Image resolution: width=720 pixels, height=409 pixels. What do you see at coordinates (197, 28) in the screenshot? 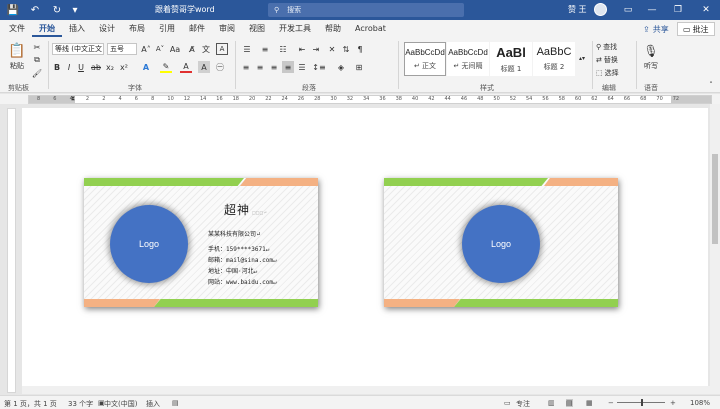
I see `tab-mailings: 邮件` at bounding box center [197, 28].